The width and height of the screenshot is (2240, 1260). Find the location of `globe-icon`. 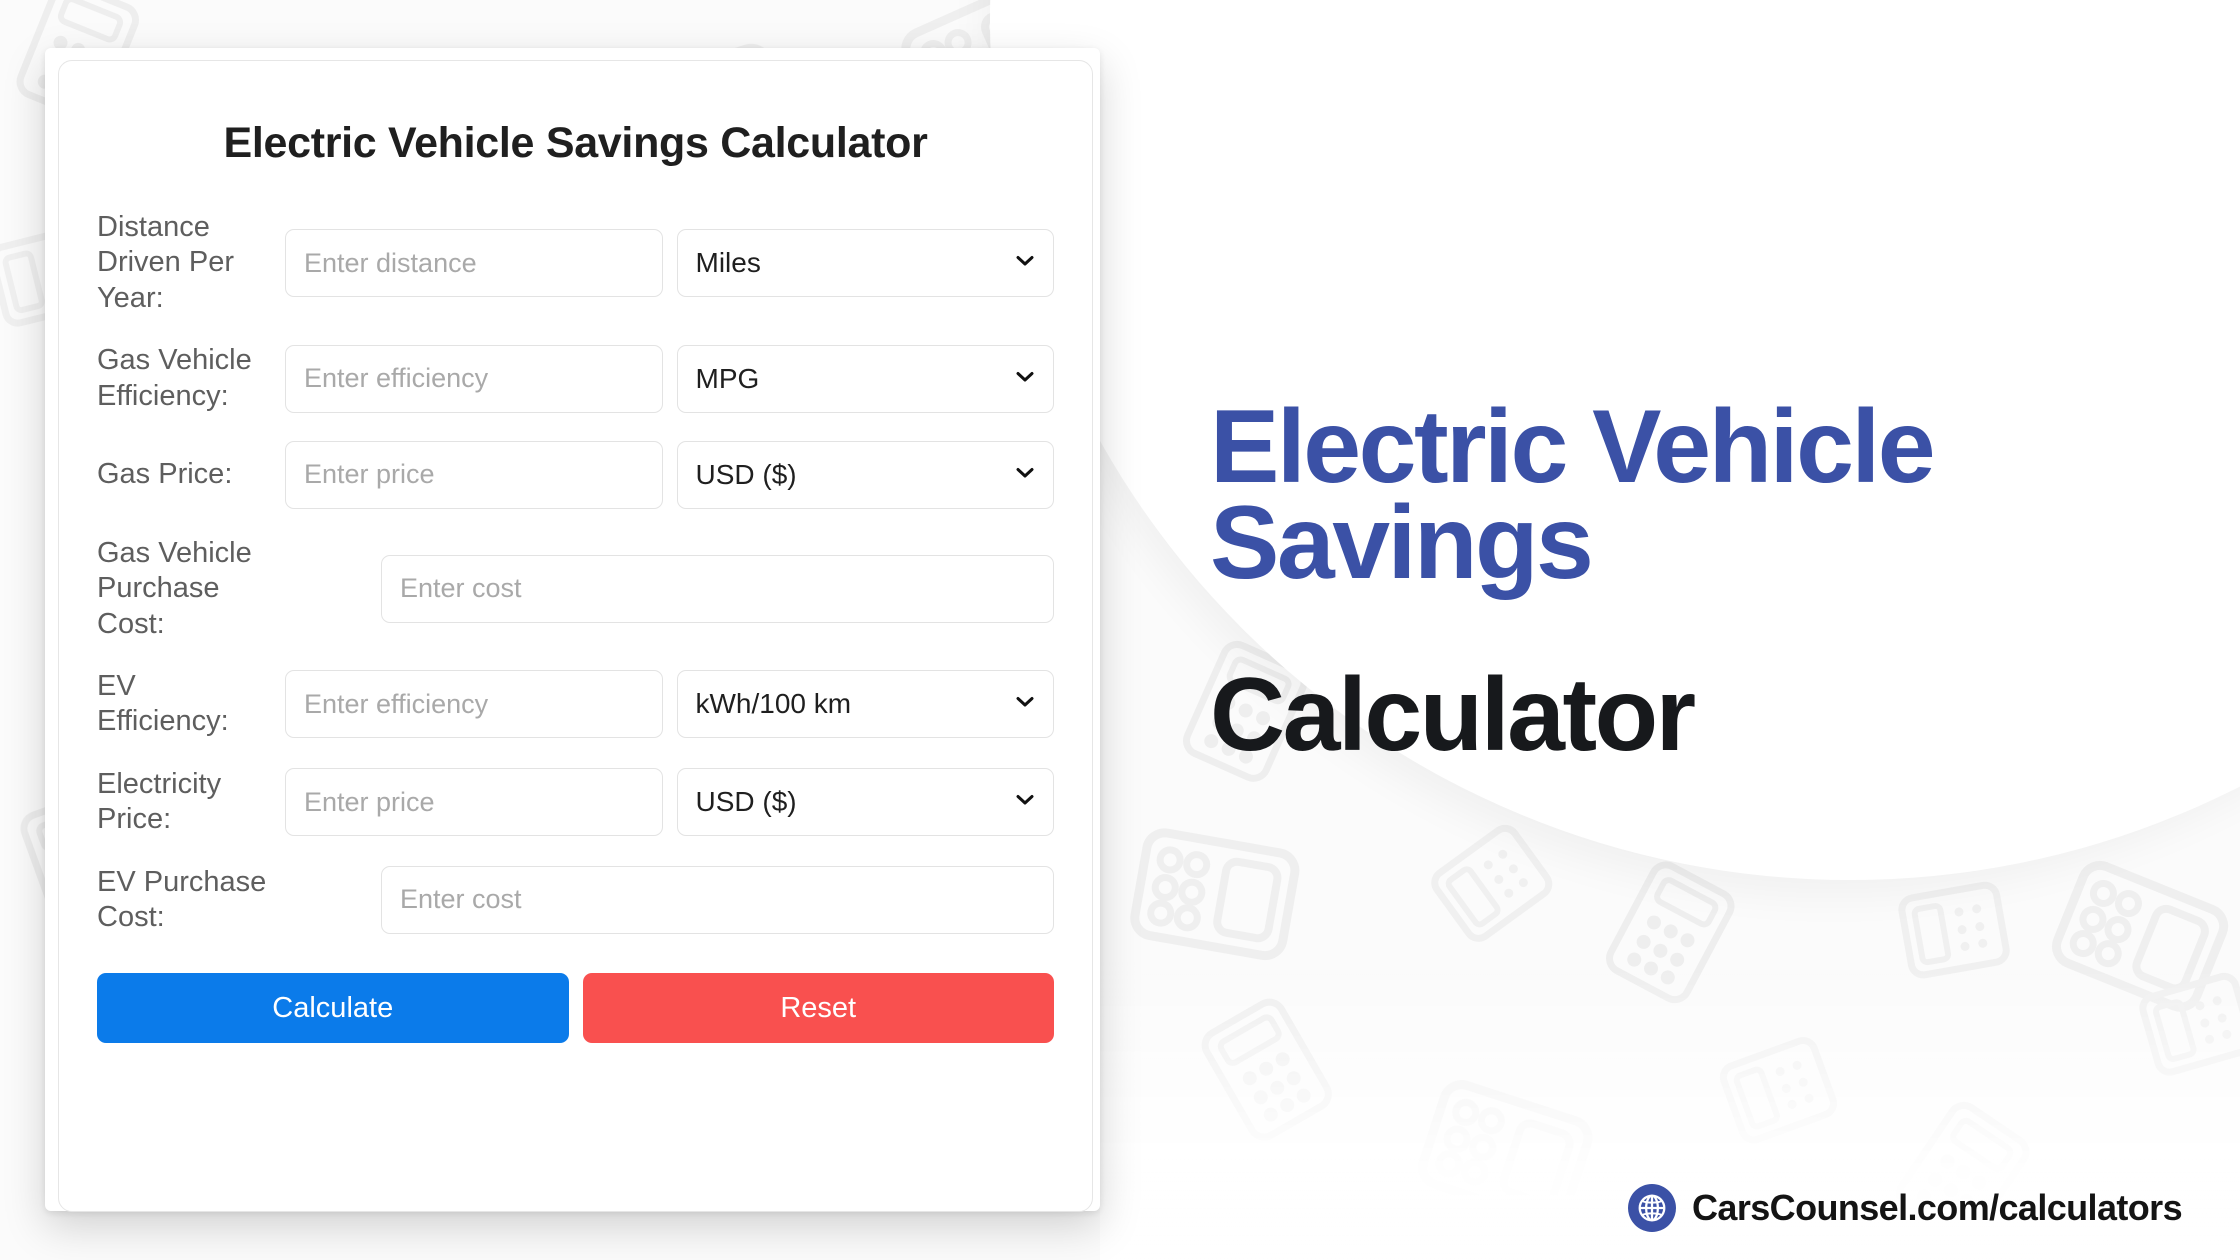

globe-icon is located at coordinates (1652, 1208).